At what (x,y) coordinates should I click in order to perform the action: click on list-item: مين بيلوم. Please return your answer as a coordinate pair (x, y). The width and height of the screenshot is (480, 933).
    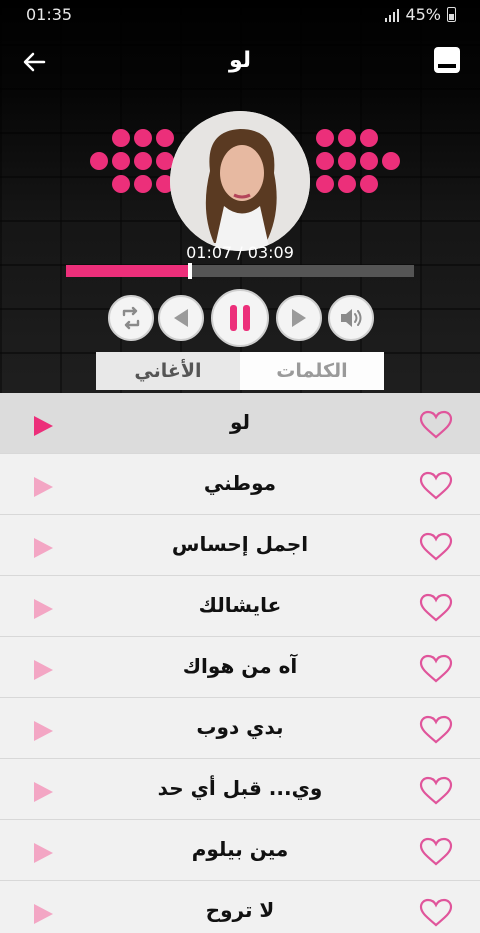
    Looking at the image, I should click on (240, 850).